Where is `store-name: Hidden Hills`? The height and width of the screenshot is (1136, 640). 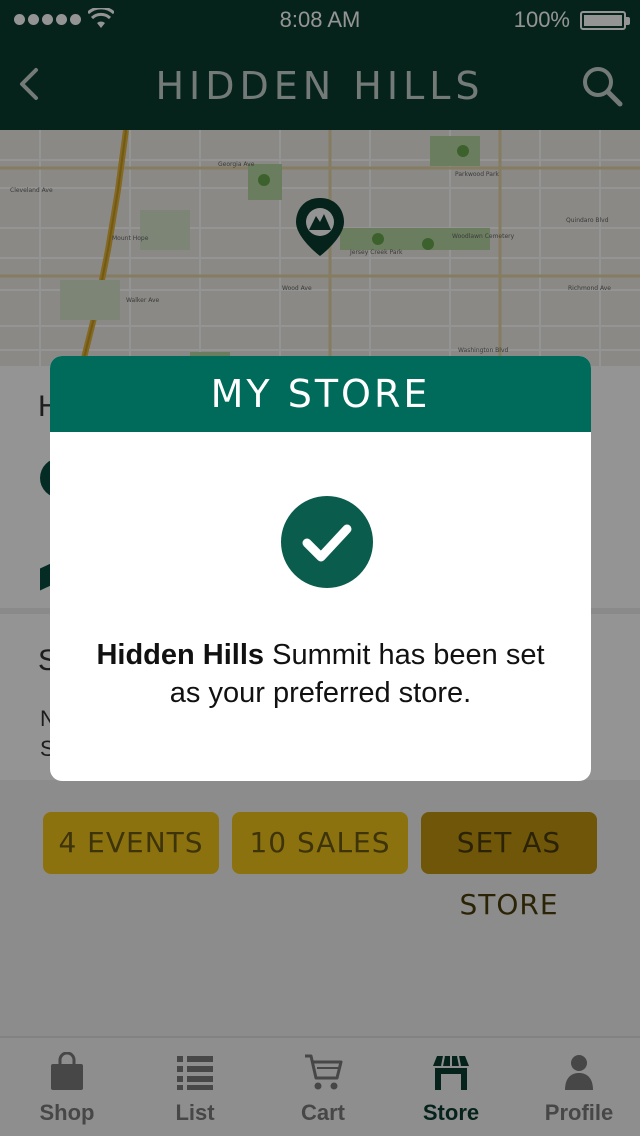 store-name: Hidden Hills is located at coordinates (180, 655).